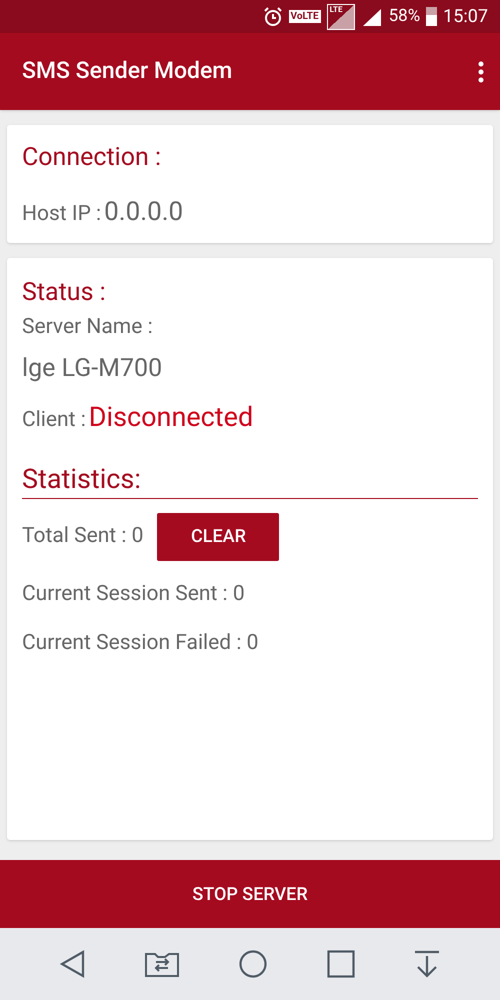 Image resolution: width=500 pixels, height=1000 pixels. Describe the element at coordinates (92, 158) in the screenshot. I see `connection-heading: Connection :` at that location.